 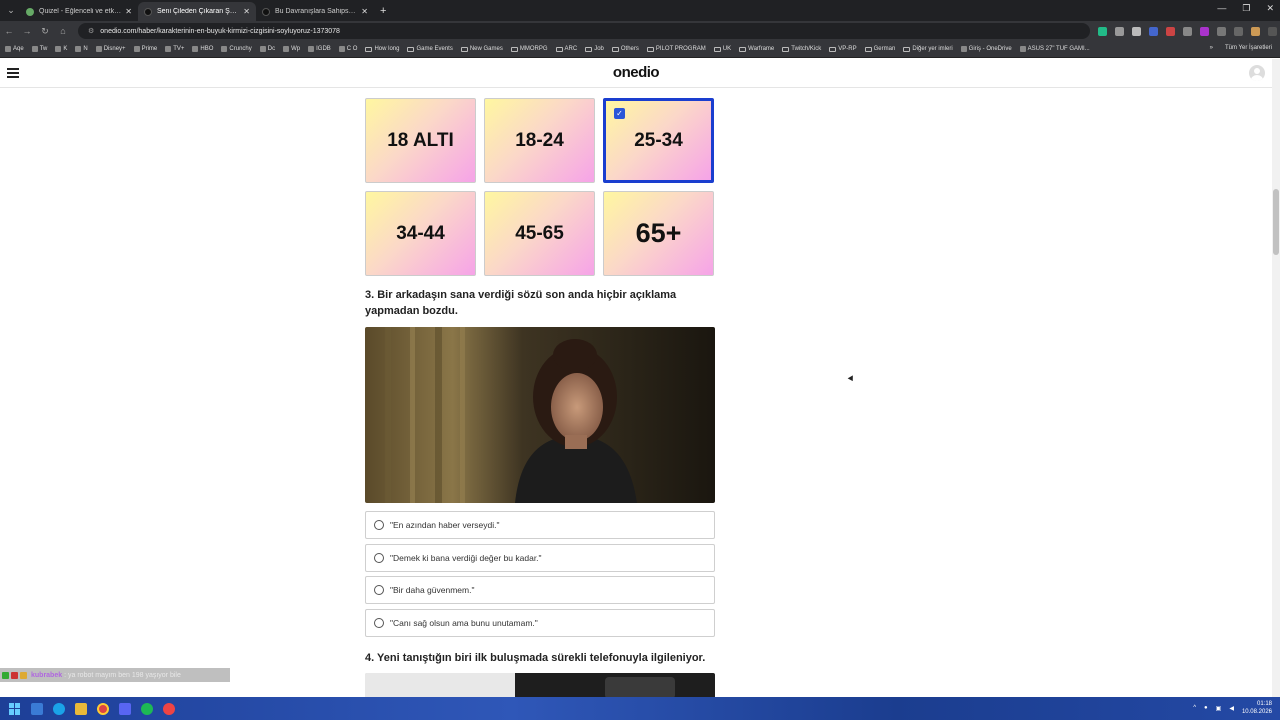 What do you see at coordinates (928, 49) in the screenshot?
I see `bookmark-item: Diğer yer imleri` at bounding box center [928, 49].